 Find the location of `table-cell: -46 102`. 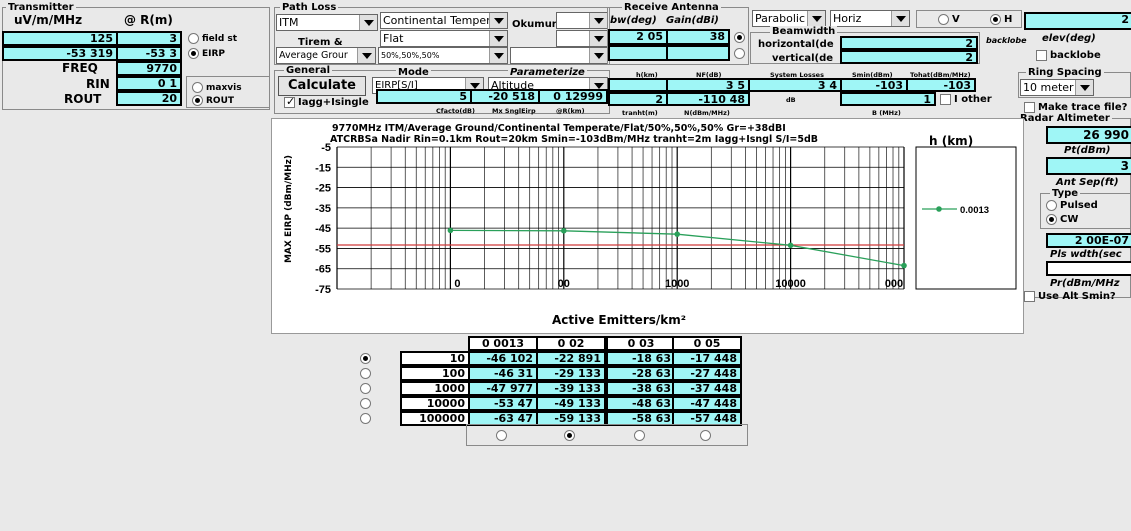

table-cell: -46 102 is located at coordinates (503, 358).